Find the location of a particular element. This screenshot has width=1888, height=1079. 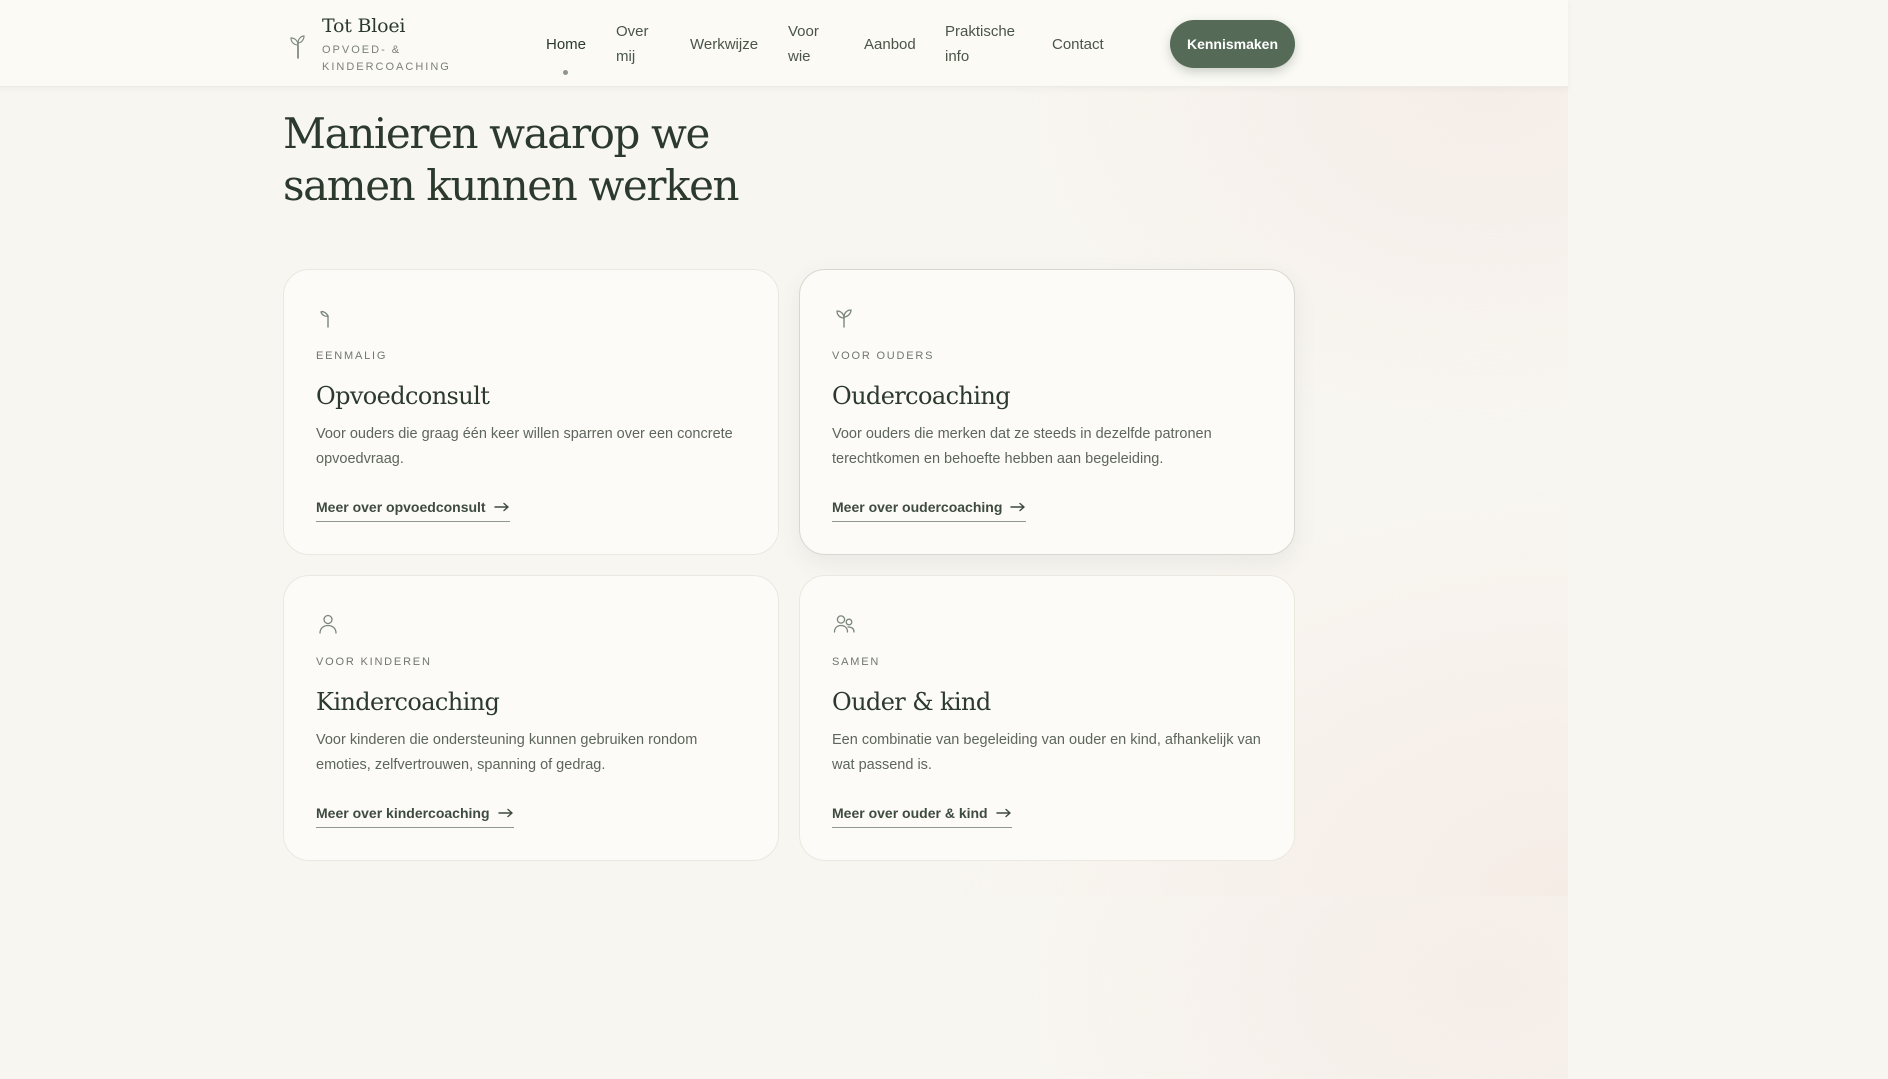

card-title: Kindercoaching is located at coordinates (408, 702).